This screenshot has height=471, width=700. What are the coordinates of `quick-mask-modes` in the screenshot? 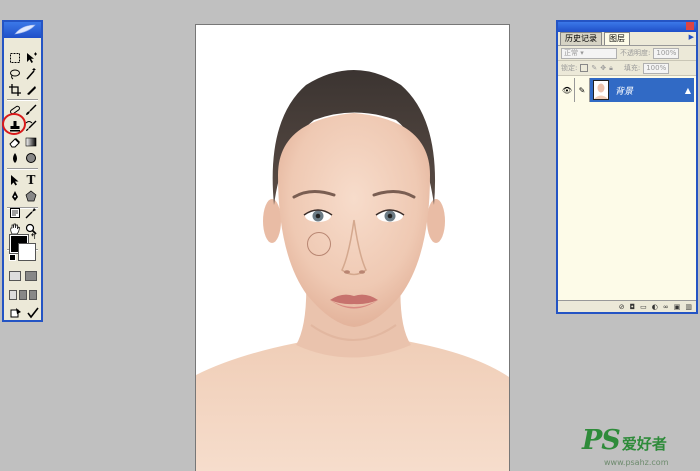 It's located at (23, 276).